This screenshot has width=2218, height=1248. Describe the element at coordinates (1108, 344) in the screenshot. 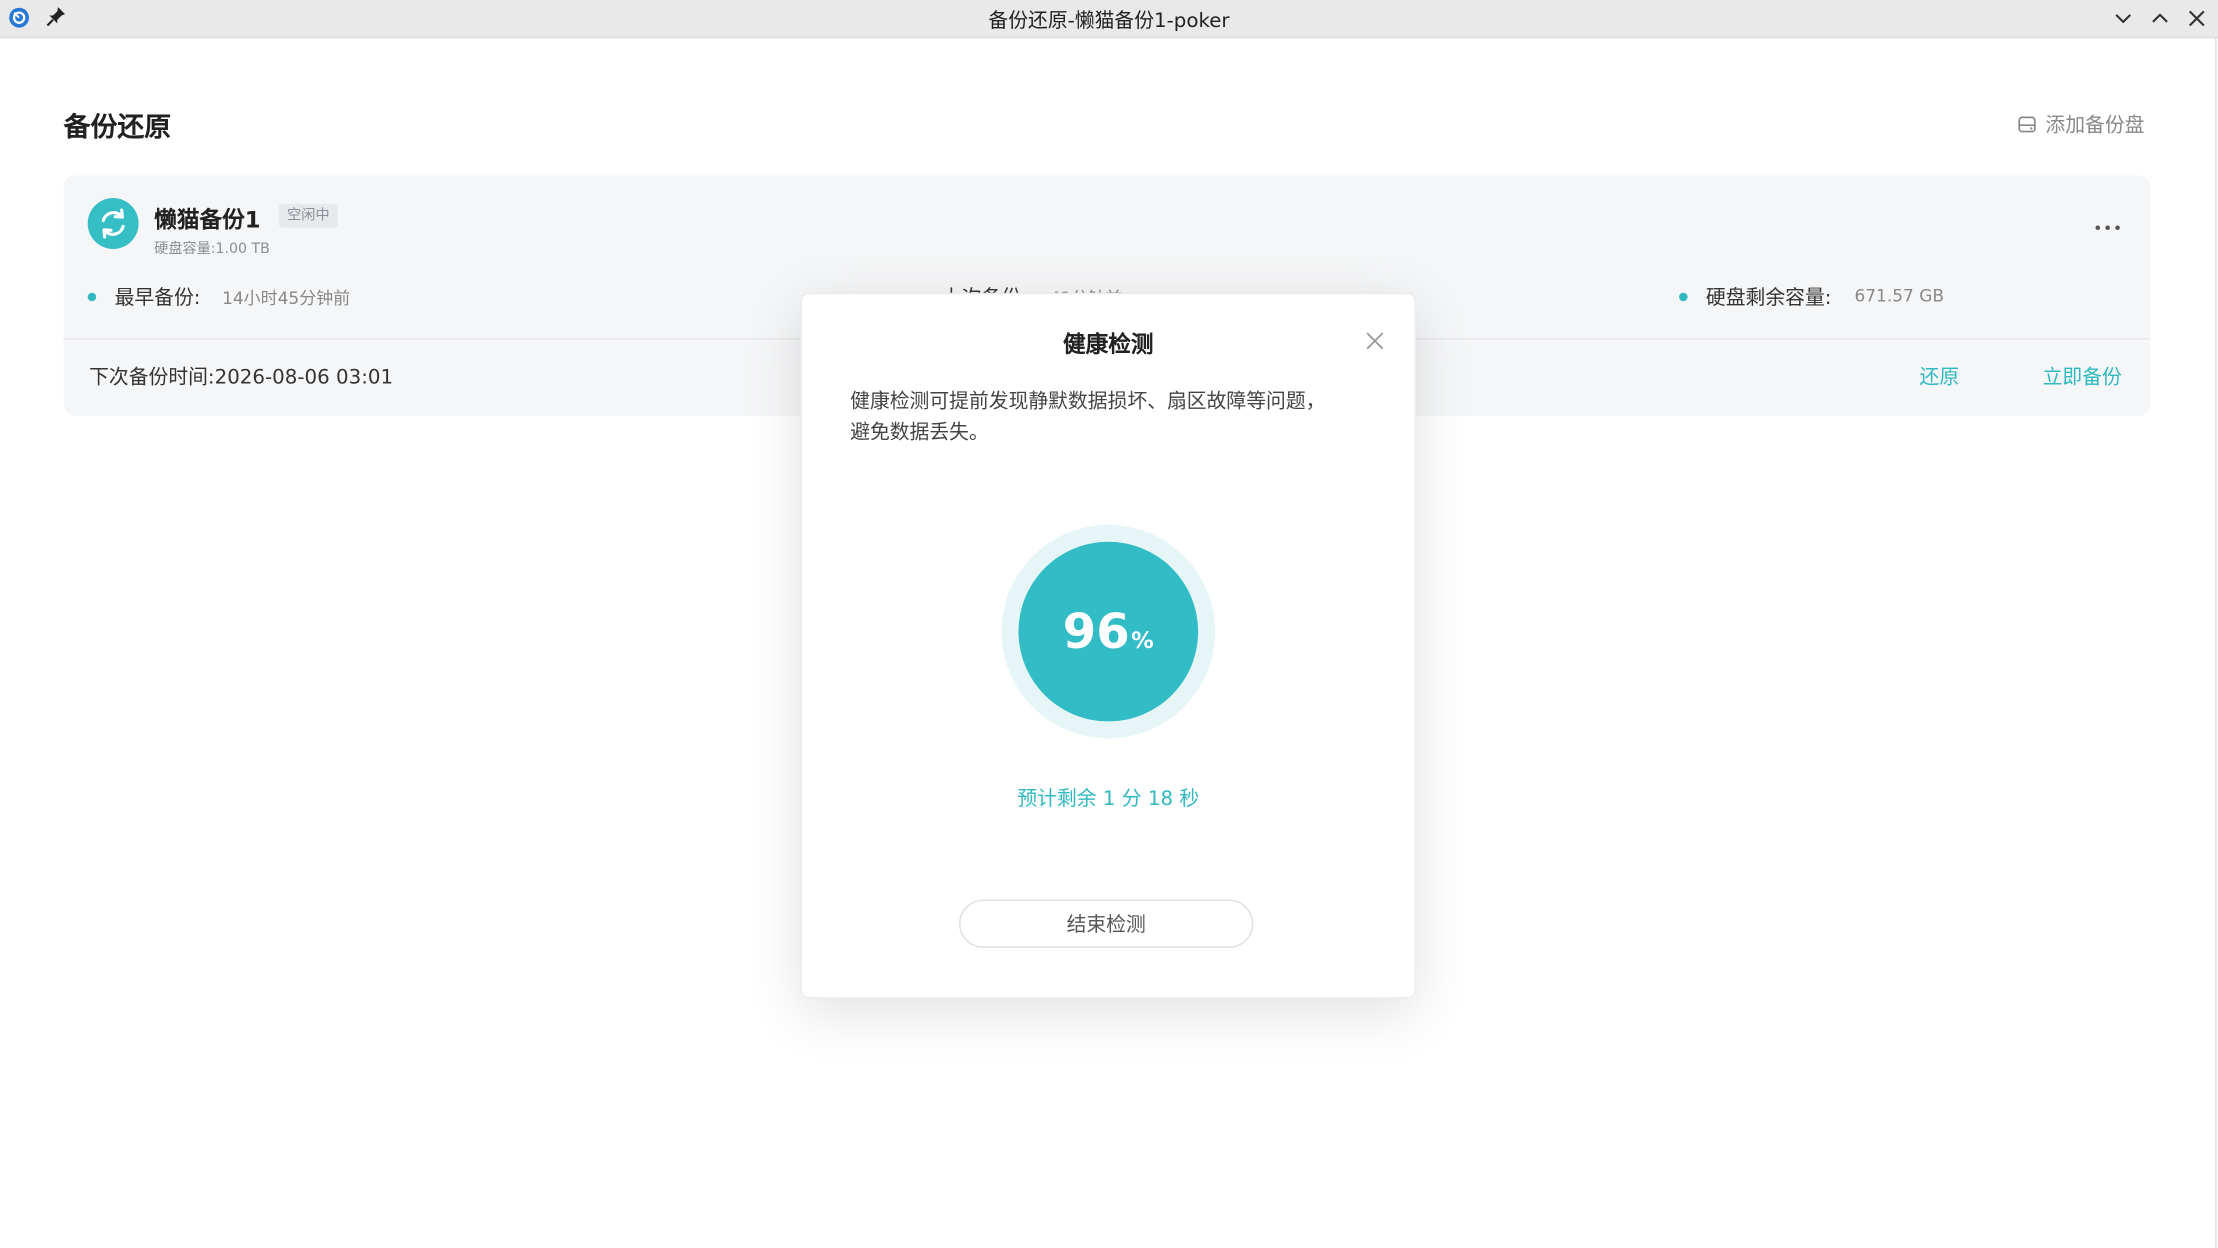

I see `dialog-title: 健康检测` at that location.